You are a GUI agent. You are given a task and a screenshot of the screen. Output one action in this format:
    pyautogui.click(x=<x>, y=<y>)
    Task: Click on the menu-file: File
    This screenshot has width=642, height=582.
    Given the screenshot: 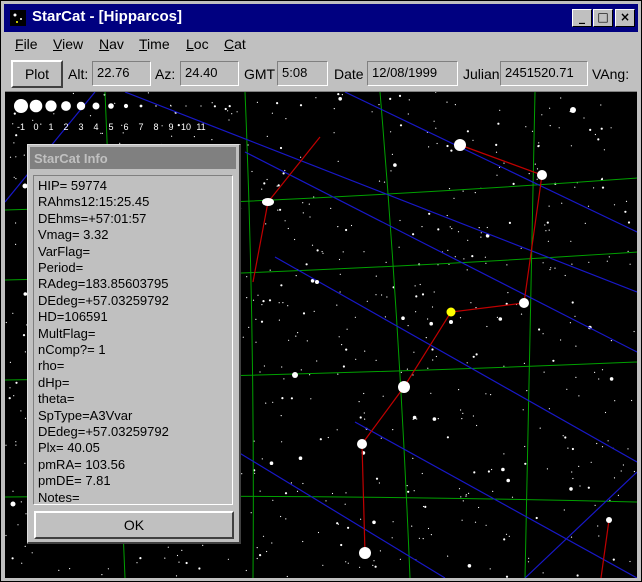 What is the action you would take?
    pyautogui.click(x=26, y=44)
    